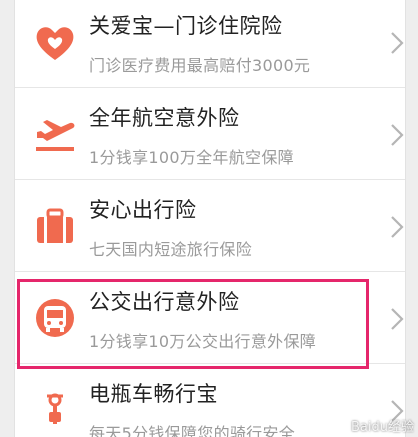 This screenshot has width=418, height=437. I want to click on airplane-icon, so click(55, 134).